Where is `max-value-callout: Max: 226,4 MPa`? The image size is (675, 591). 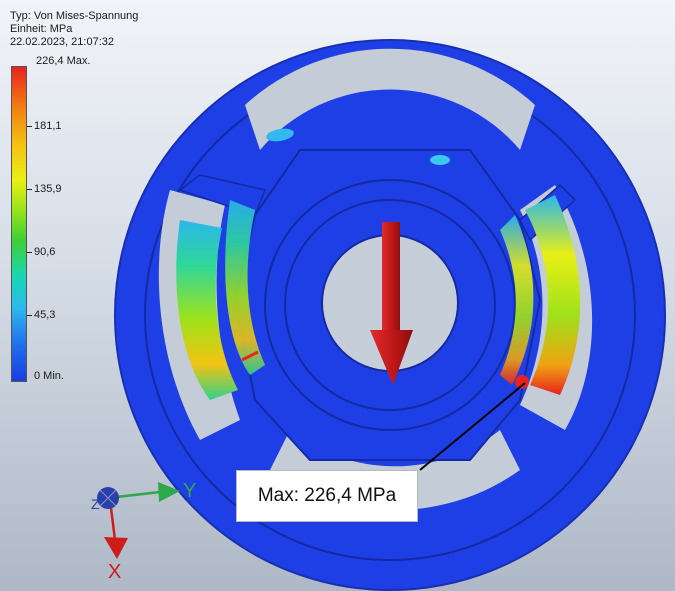 max-value-callout: Max: 226,4 MPa is located at coordinates (327, 496).